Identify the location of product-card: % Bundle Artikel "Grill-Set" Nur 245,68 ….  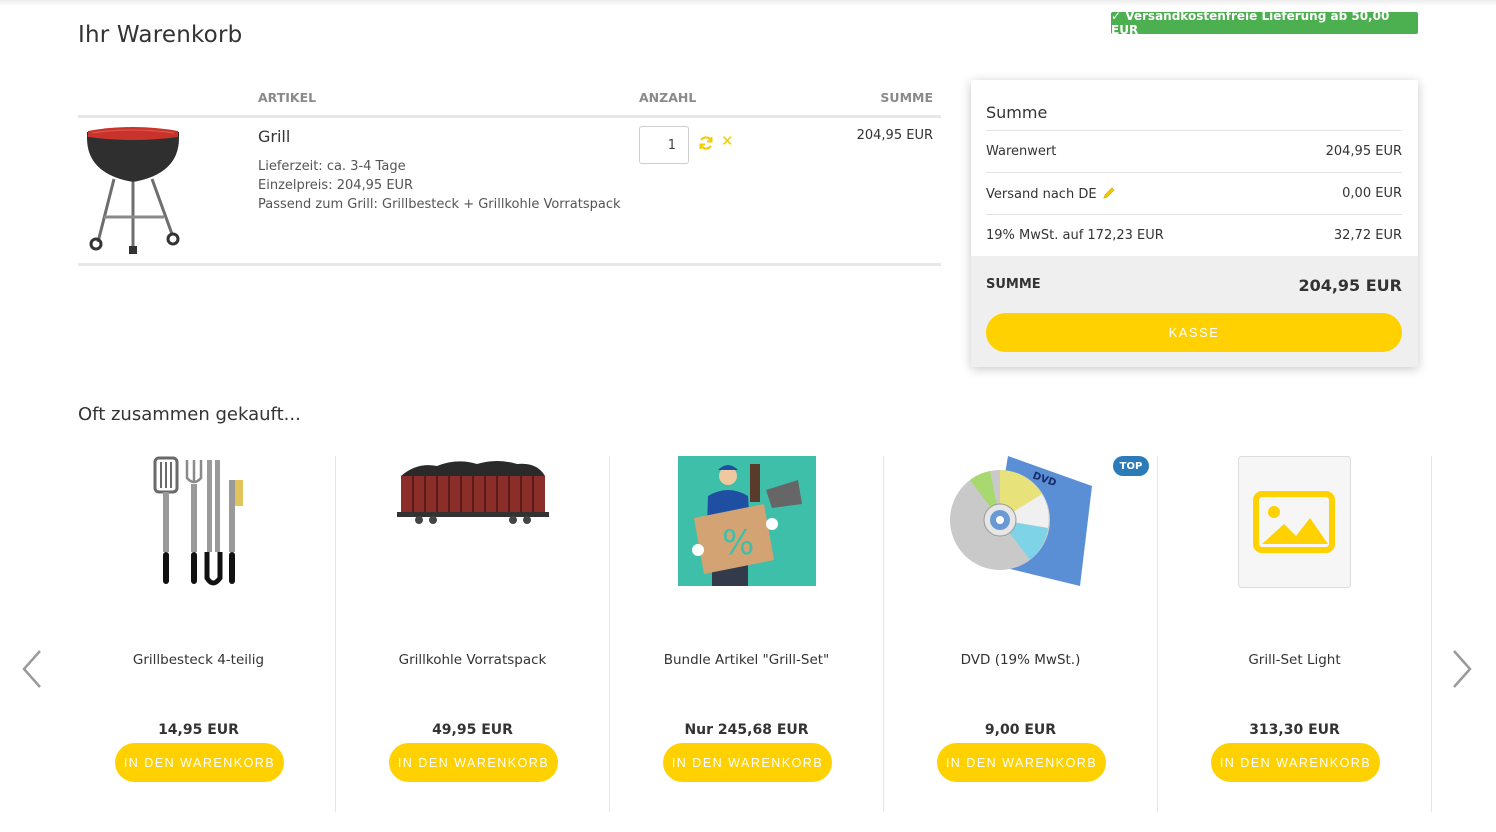
(747, 634).